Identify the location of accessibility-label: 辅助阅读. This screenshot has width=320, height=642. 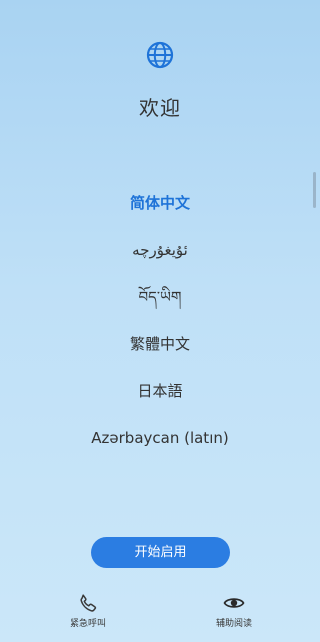
(233, 624).